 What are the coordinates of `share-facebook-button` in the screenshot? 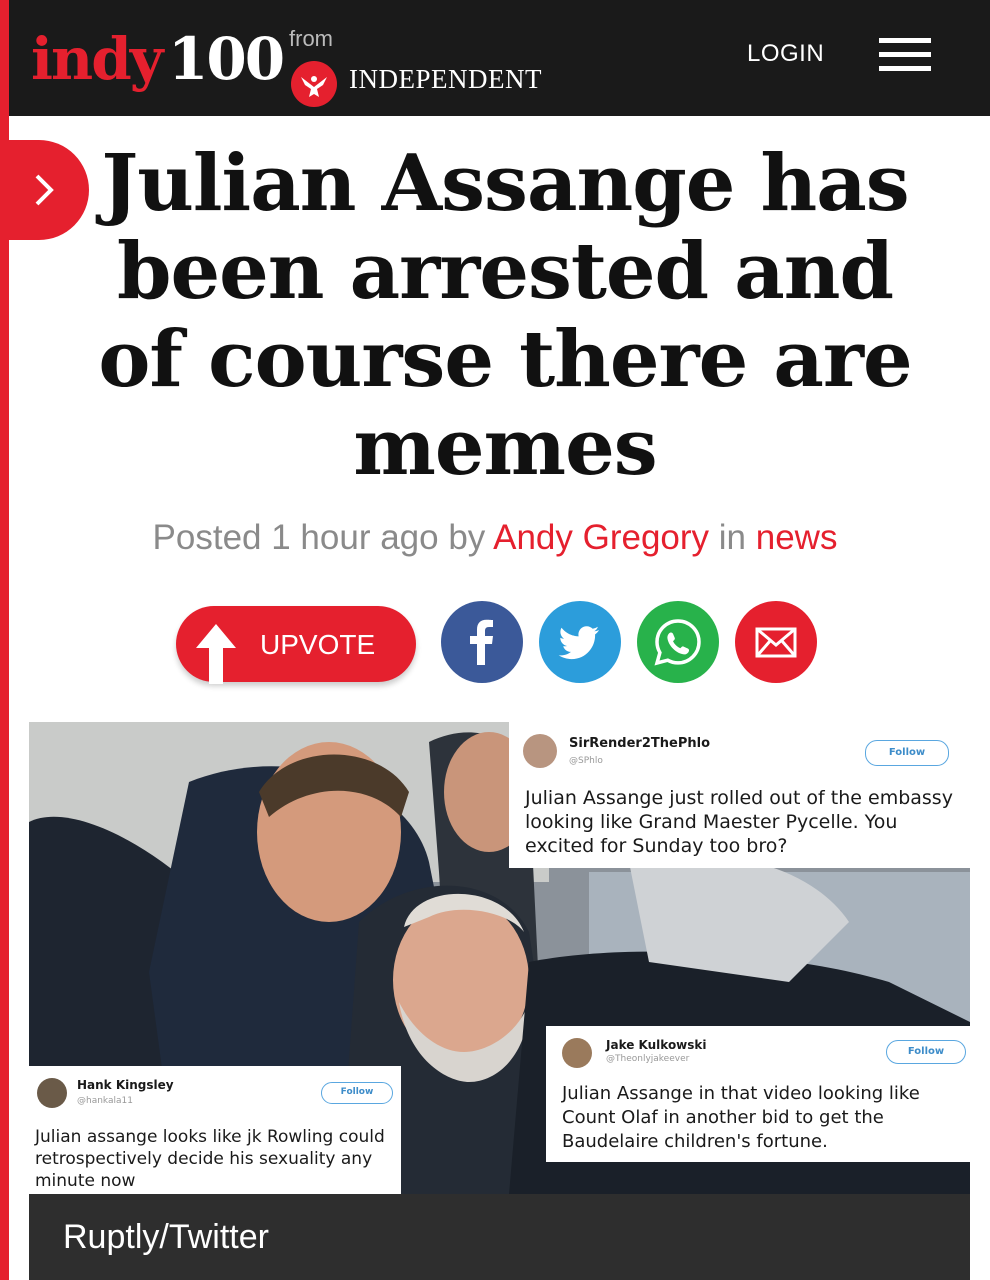 It's located at (482, 642).